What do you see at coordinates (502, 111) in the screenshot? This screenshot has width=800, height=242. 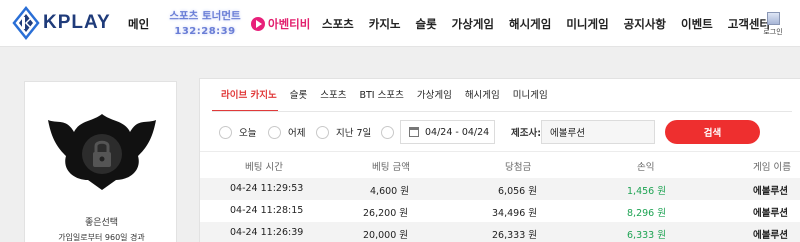 I see `tabs-divider` at bounding box center [502, 111].